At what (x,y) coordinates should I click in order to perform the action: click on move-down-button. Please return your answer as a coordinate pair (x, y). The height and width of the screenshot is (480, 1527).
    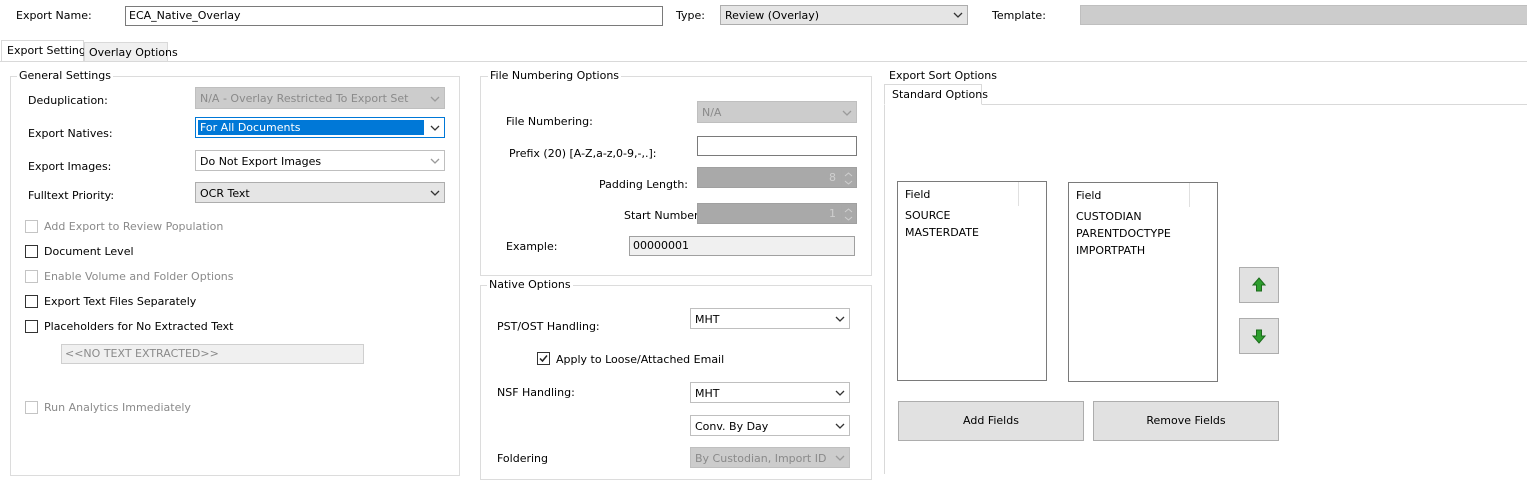
    Looking at the image, I should click on (1259, 336).